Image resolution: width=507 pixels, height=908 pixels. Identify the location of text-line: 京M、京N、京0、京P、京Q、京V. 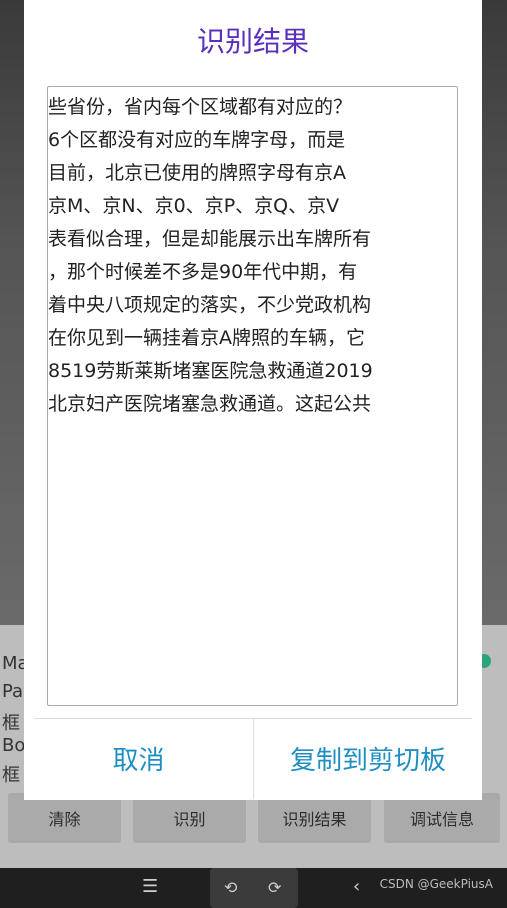
(194, 206).